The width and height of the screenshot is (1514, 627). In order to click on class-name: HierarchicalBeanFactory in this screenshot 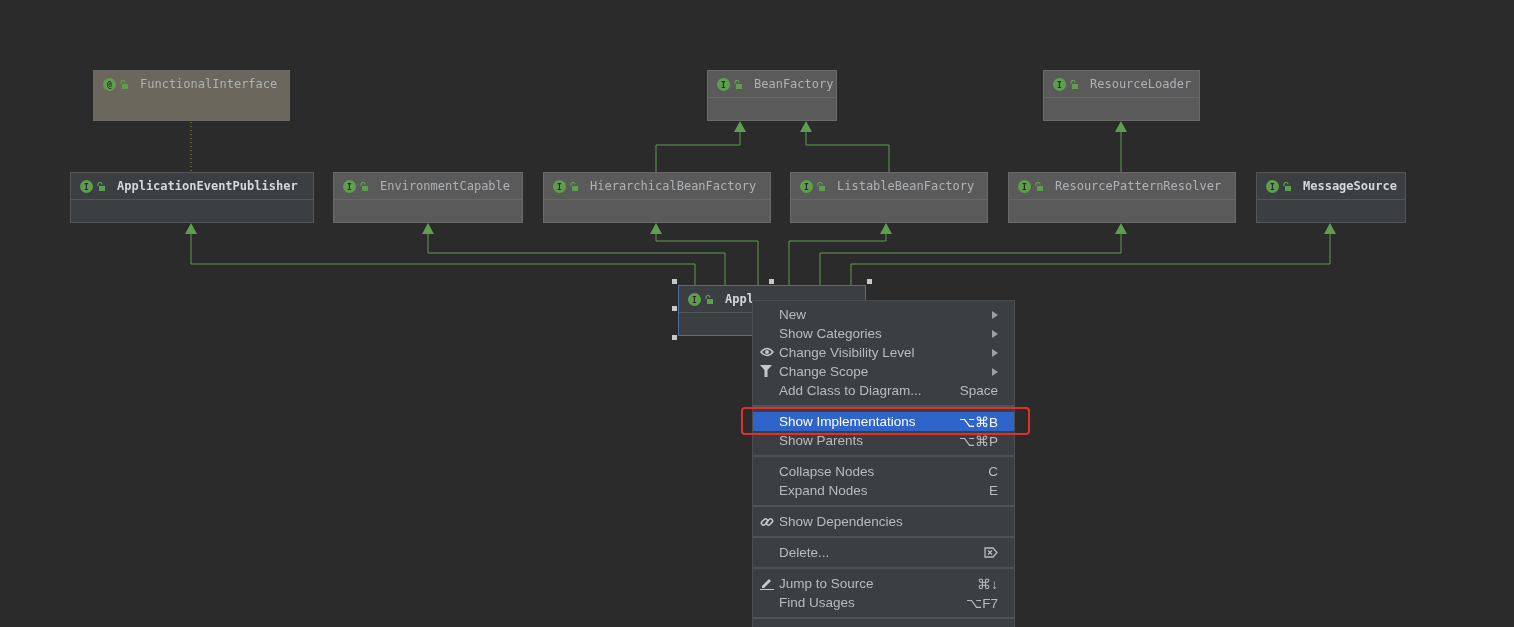, I will do `click(673, 186)`.